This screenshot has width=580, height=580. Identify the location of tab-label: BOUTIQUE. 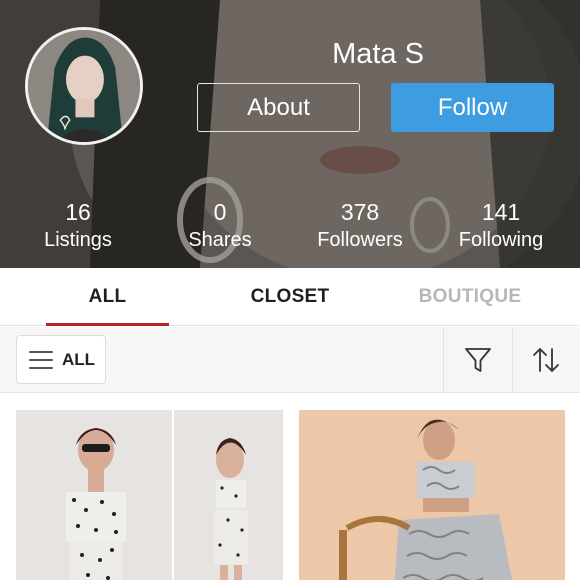
(470, 296).